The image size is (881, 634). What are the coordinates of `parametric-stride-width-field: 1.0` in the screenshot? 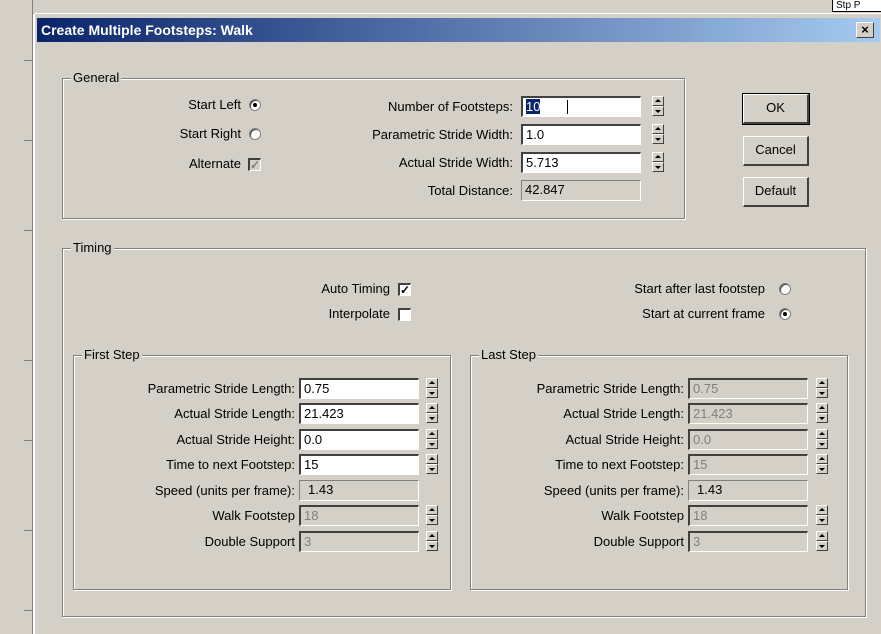 It's located at (581, 134).